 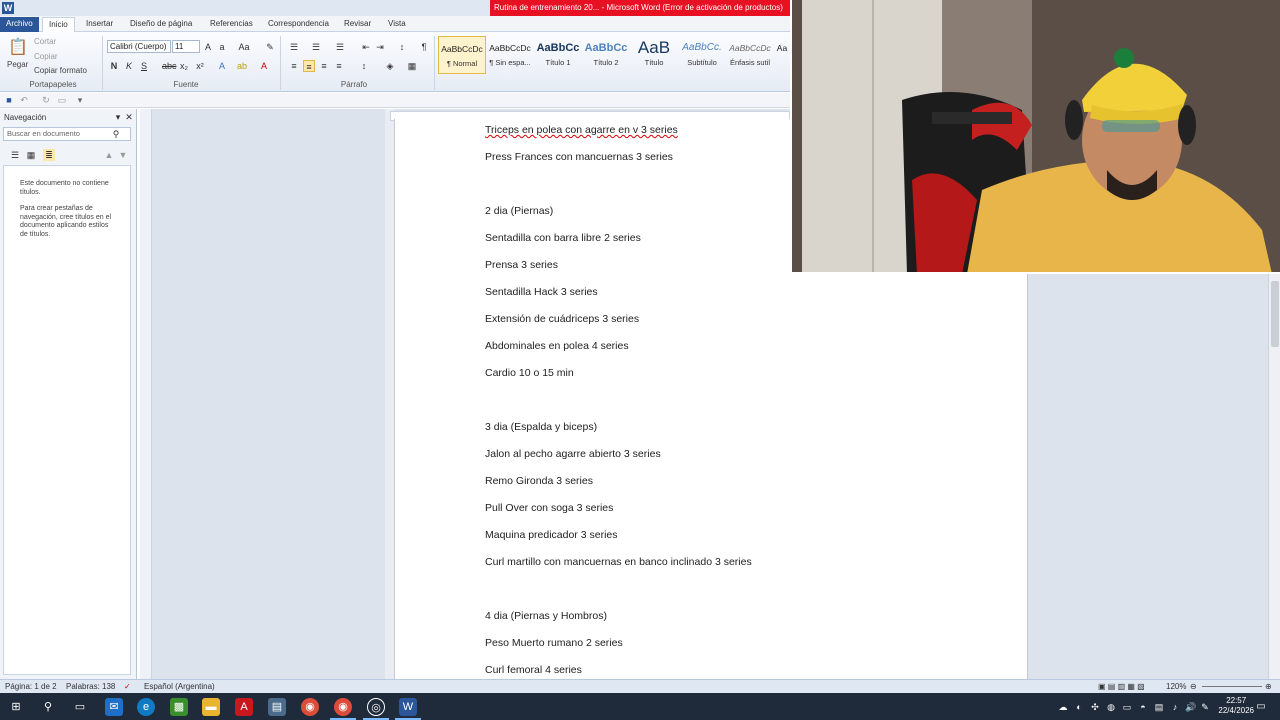 What do you see at coordinates (62, 100) in the screenshot?
I see `print-preview-icon: ▭` at bounding box center [62, 100].